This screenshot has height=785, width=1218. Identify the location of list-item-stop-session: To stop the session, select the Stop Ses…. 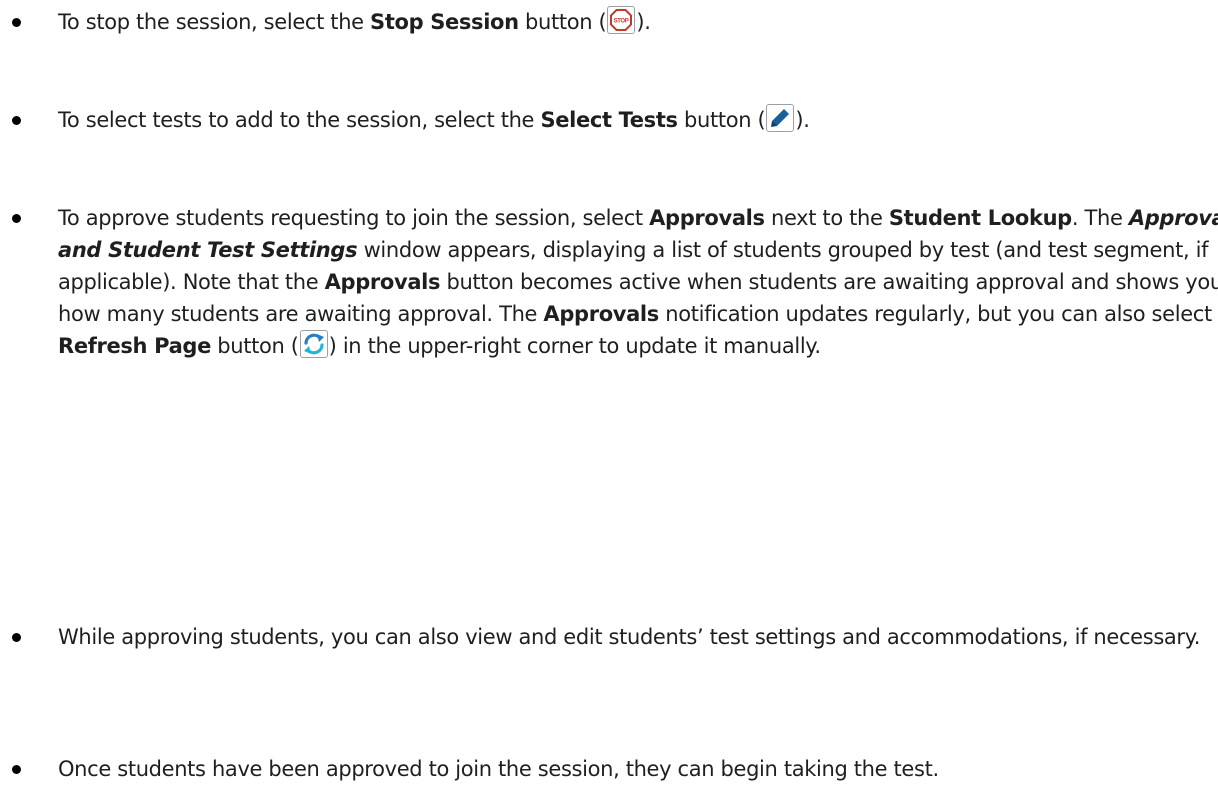
(609, 22).